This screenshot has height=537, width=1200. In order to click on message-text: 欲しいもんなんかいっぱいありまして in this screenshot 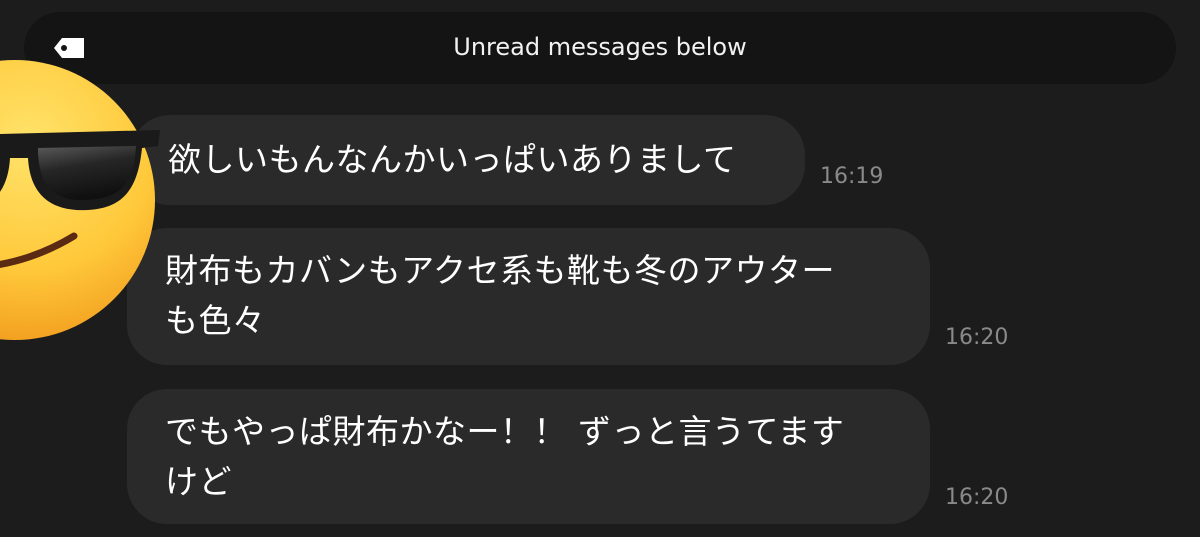, I will do `click(452, 159)`.